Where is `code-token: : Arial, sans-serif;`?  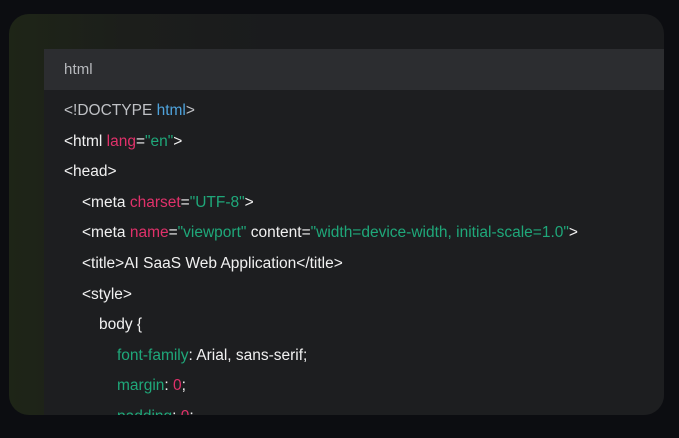 code-token: : Arial, sans-serif; is located at coordinates (248, 355).